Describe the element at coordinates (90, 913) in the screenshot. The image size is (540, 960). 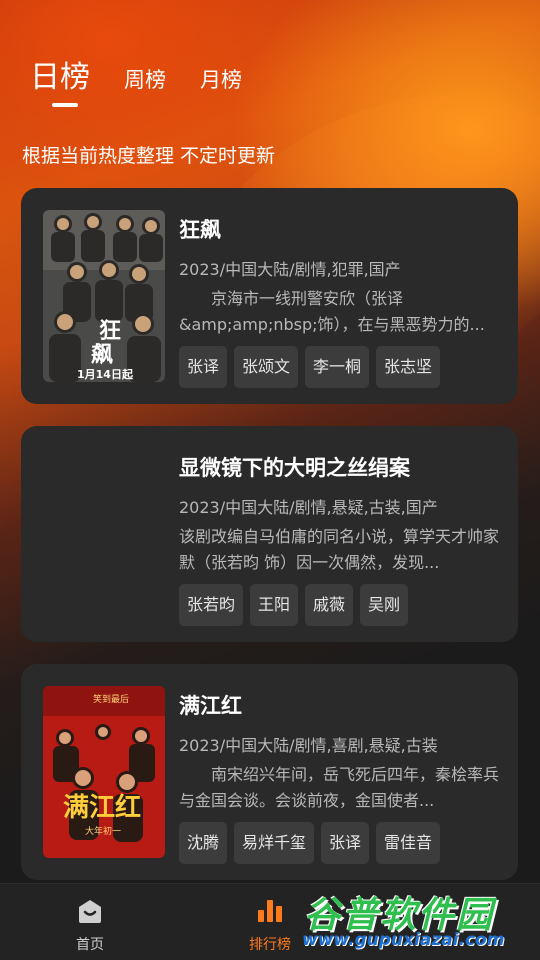
I see `home-icon` at that location.